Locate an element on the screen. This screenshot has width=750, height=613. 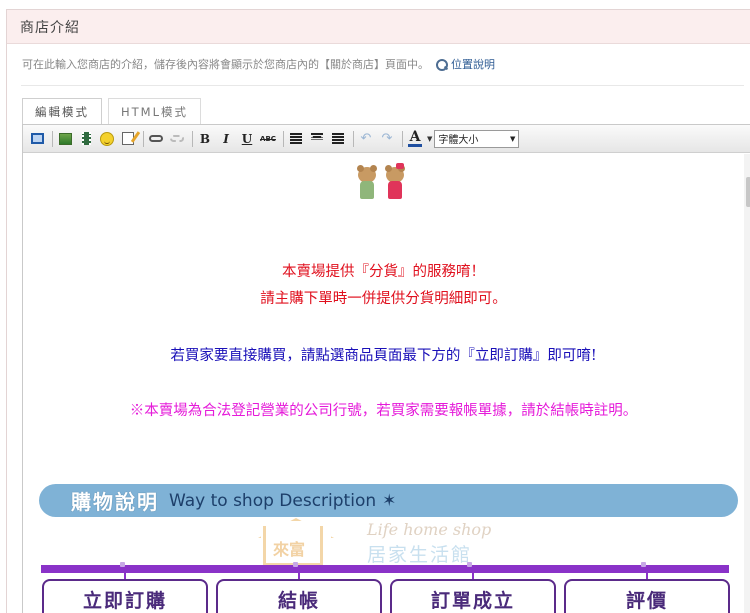
insert-emoticon-button is located at coordinates (107, 139).